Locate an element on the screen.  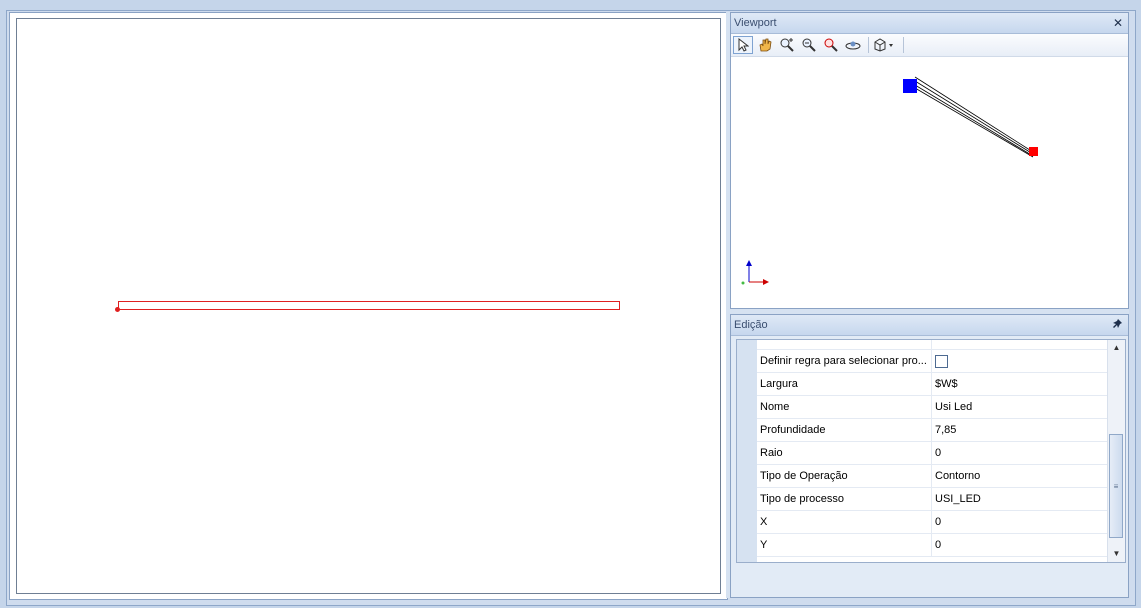
select-arrow-icon is located at coordinates (743, 45).